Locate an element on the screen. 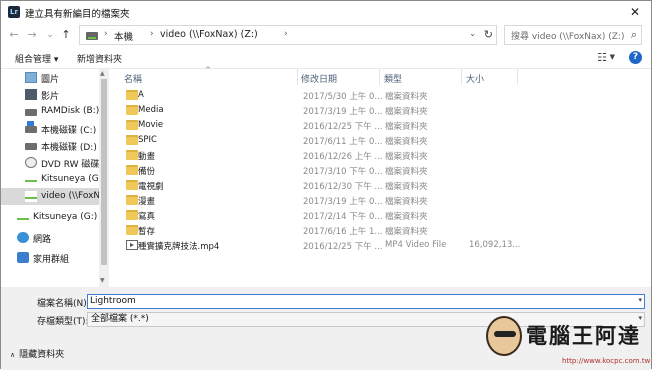  list-item: 備份 2017/3/10 下午 0... 檔案資料夾 is located at coordinates (379, 170).